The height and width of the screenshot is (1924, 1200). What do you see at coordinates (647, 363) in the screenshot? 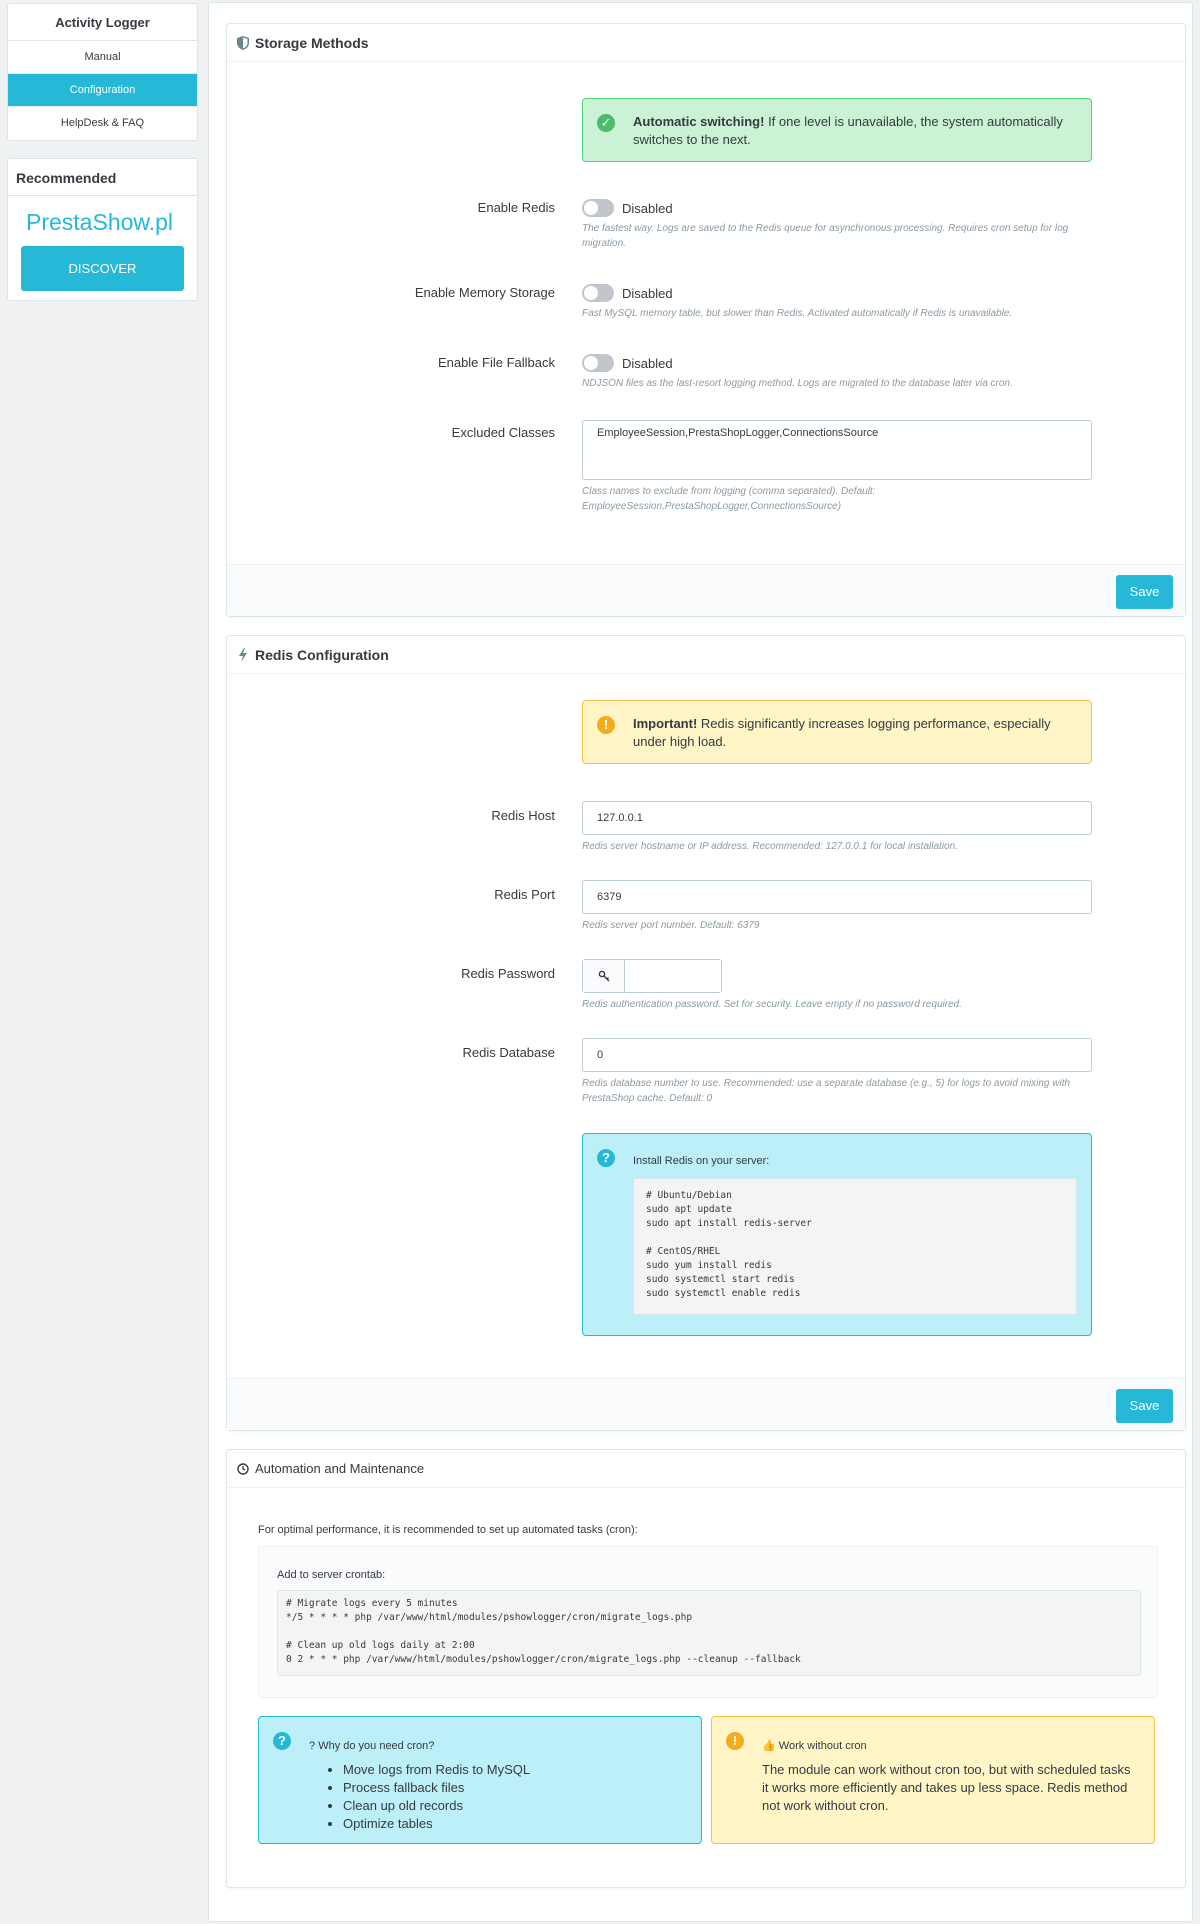
I see `enable-file-state: Disabled` at bounding box center [647, 363].